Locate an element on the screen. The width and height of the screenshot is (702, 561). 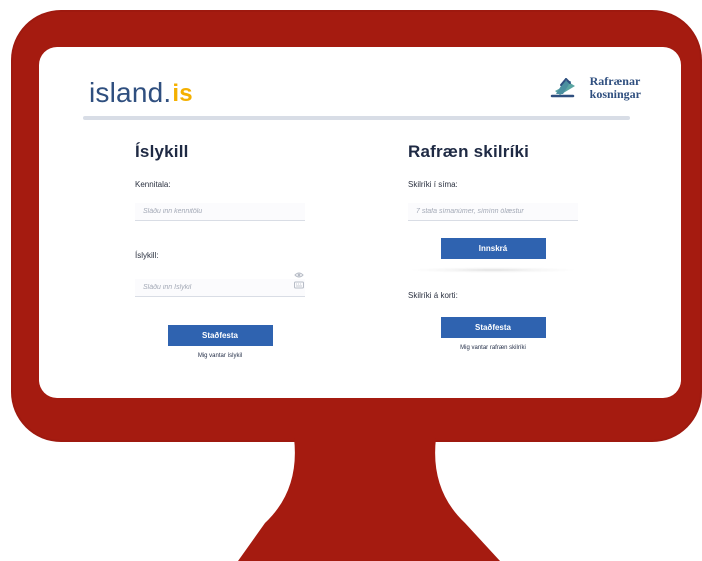
islykill-submit-wrap: Staðfesta Mig vantar íslykil is located at coordinates (220, 342).